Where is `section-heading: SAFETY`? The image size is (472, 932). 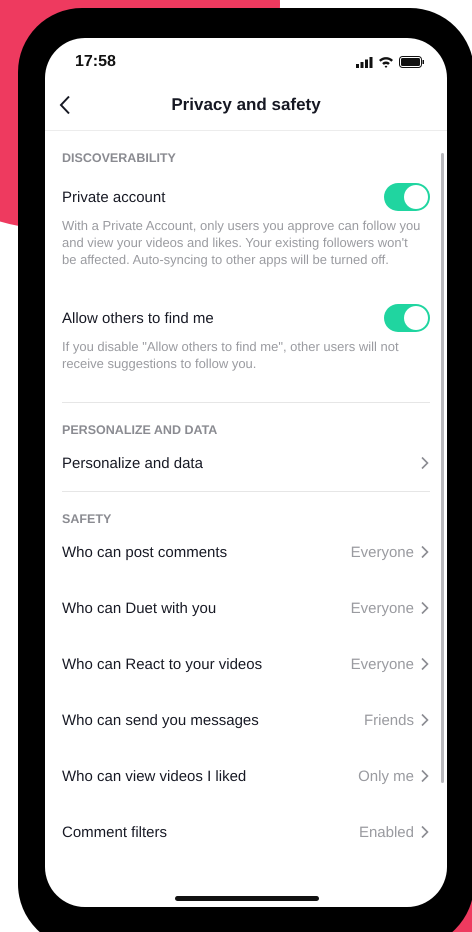 section-heading: SAFETY is located at coordinates (87, 519).